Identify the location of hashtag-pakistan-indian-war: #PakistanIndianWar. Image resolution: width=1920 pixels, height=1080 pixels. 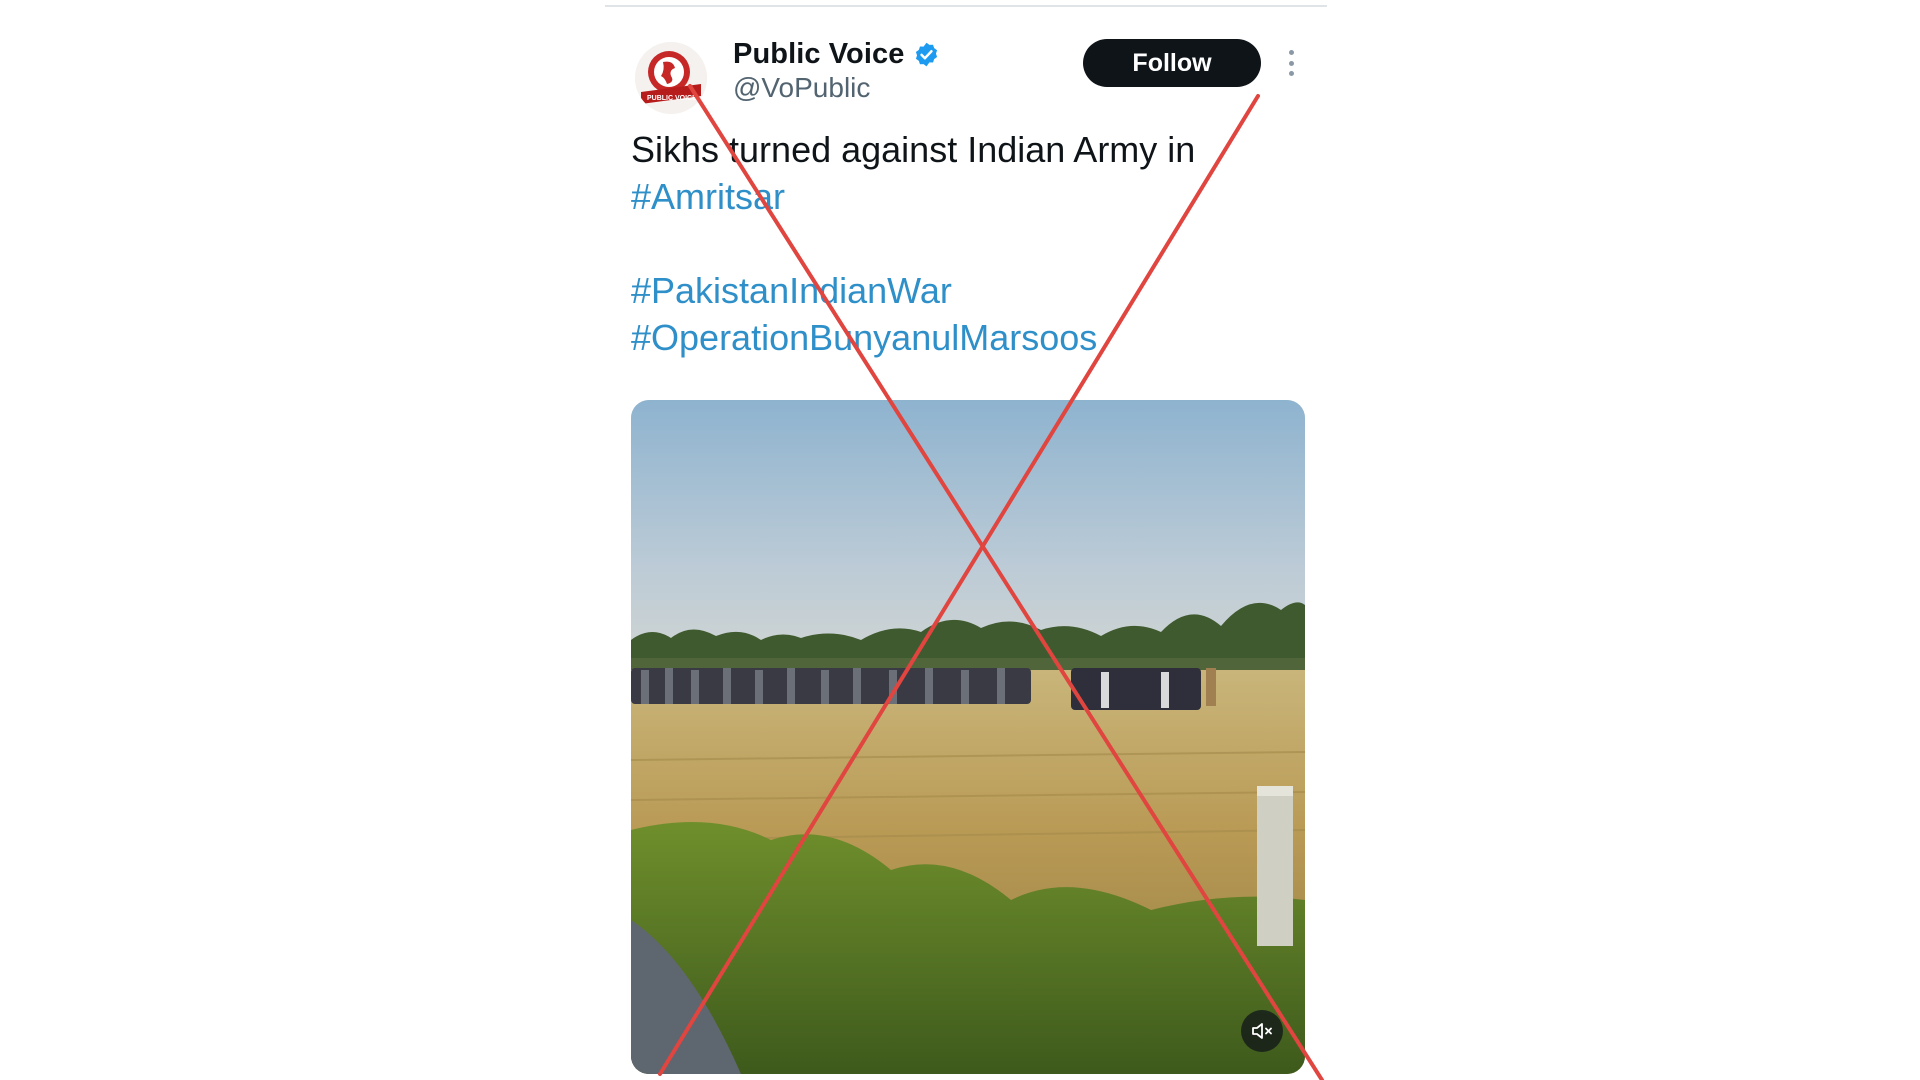
(951, 290).